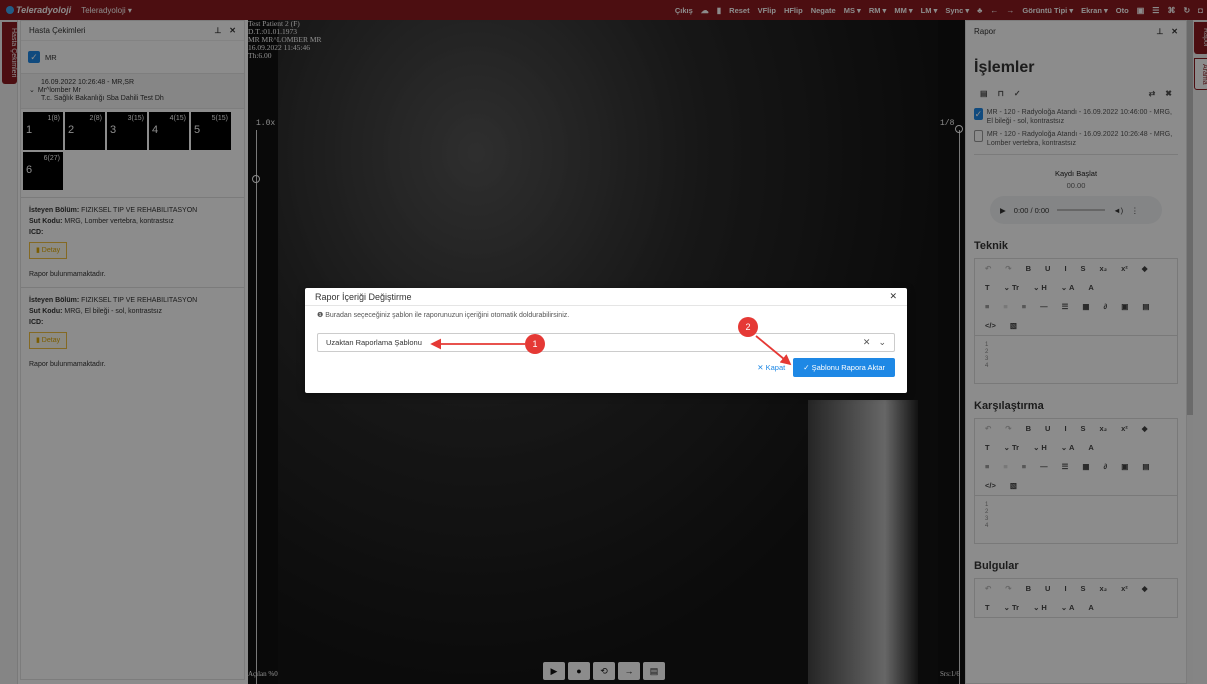 The image size is (1207, 684). What do you see at coordinates (85, 131) in the screenshot?
I see `series-thumb: 2 2(8)` at bounding box center [85, 131].